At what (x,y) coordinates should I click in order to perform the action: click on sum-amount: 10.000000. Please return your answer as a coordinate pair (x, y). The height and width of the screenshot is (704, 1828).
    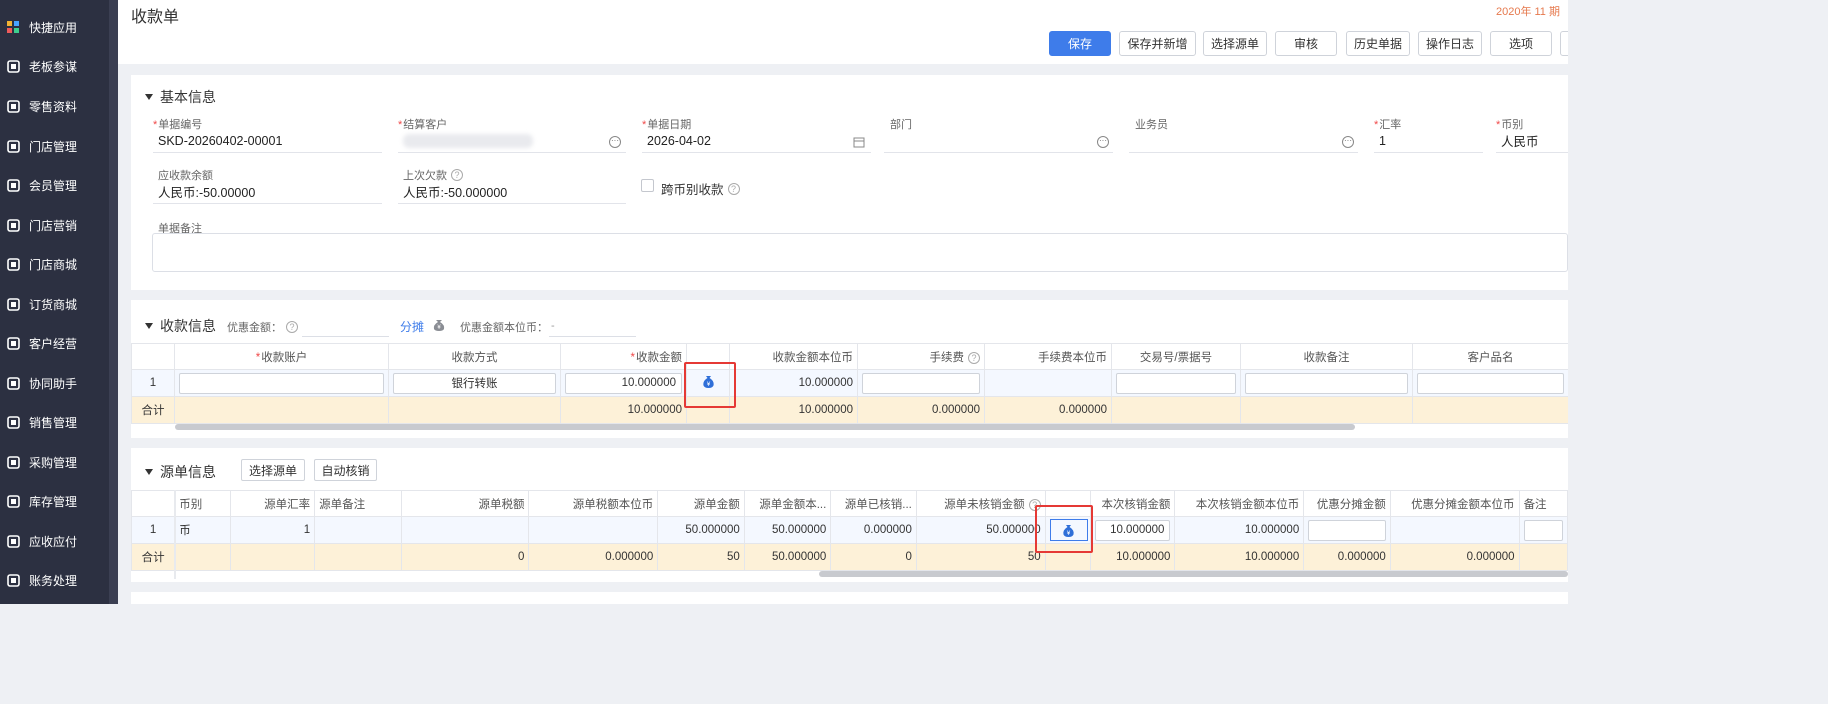
    Looking at the image, I should click on (623, 410).